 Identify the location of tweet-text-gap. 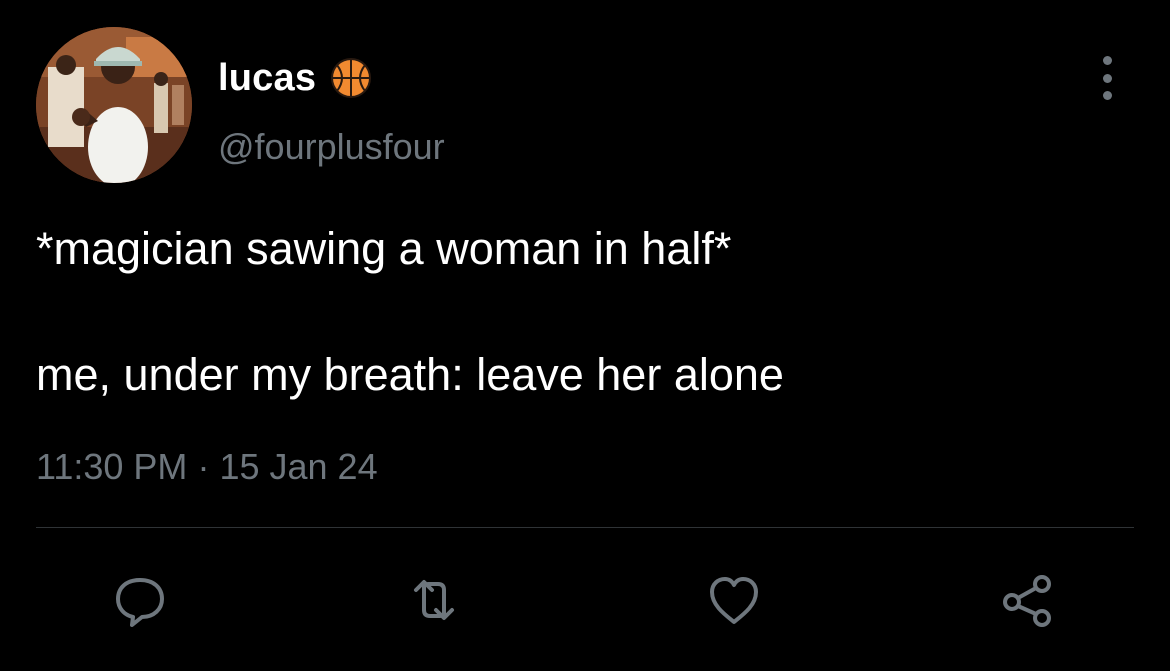
(586, 312).